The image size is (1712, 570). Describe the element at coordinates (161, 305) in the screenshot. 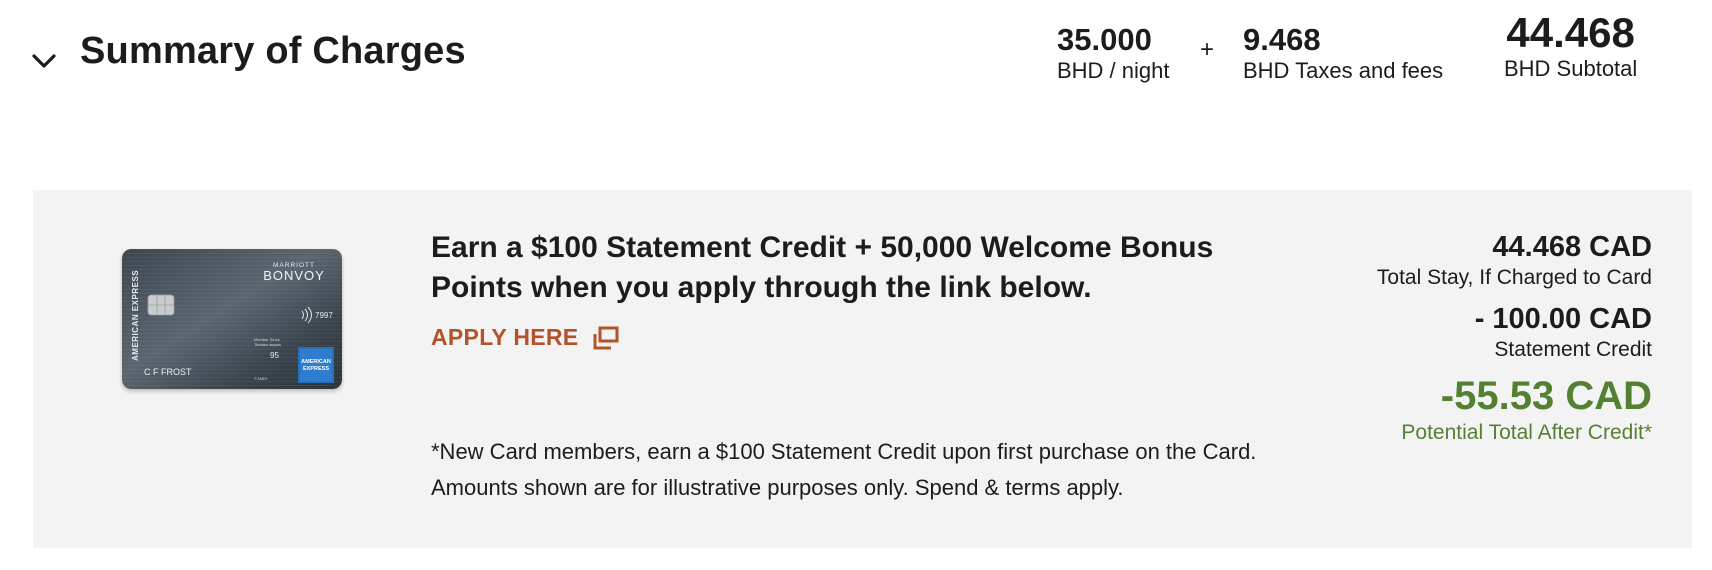

I see `card-chip-icon` at that location.